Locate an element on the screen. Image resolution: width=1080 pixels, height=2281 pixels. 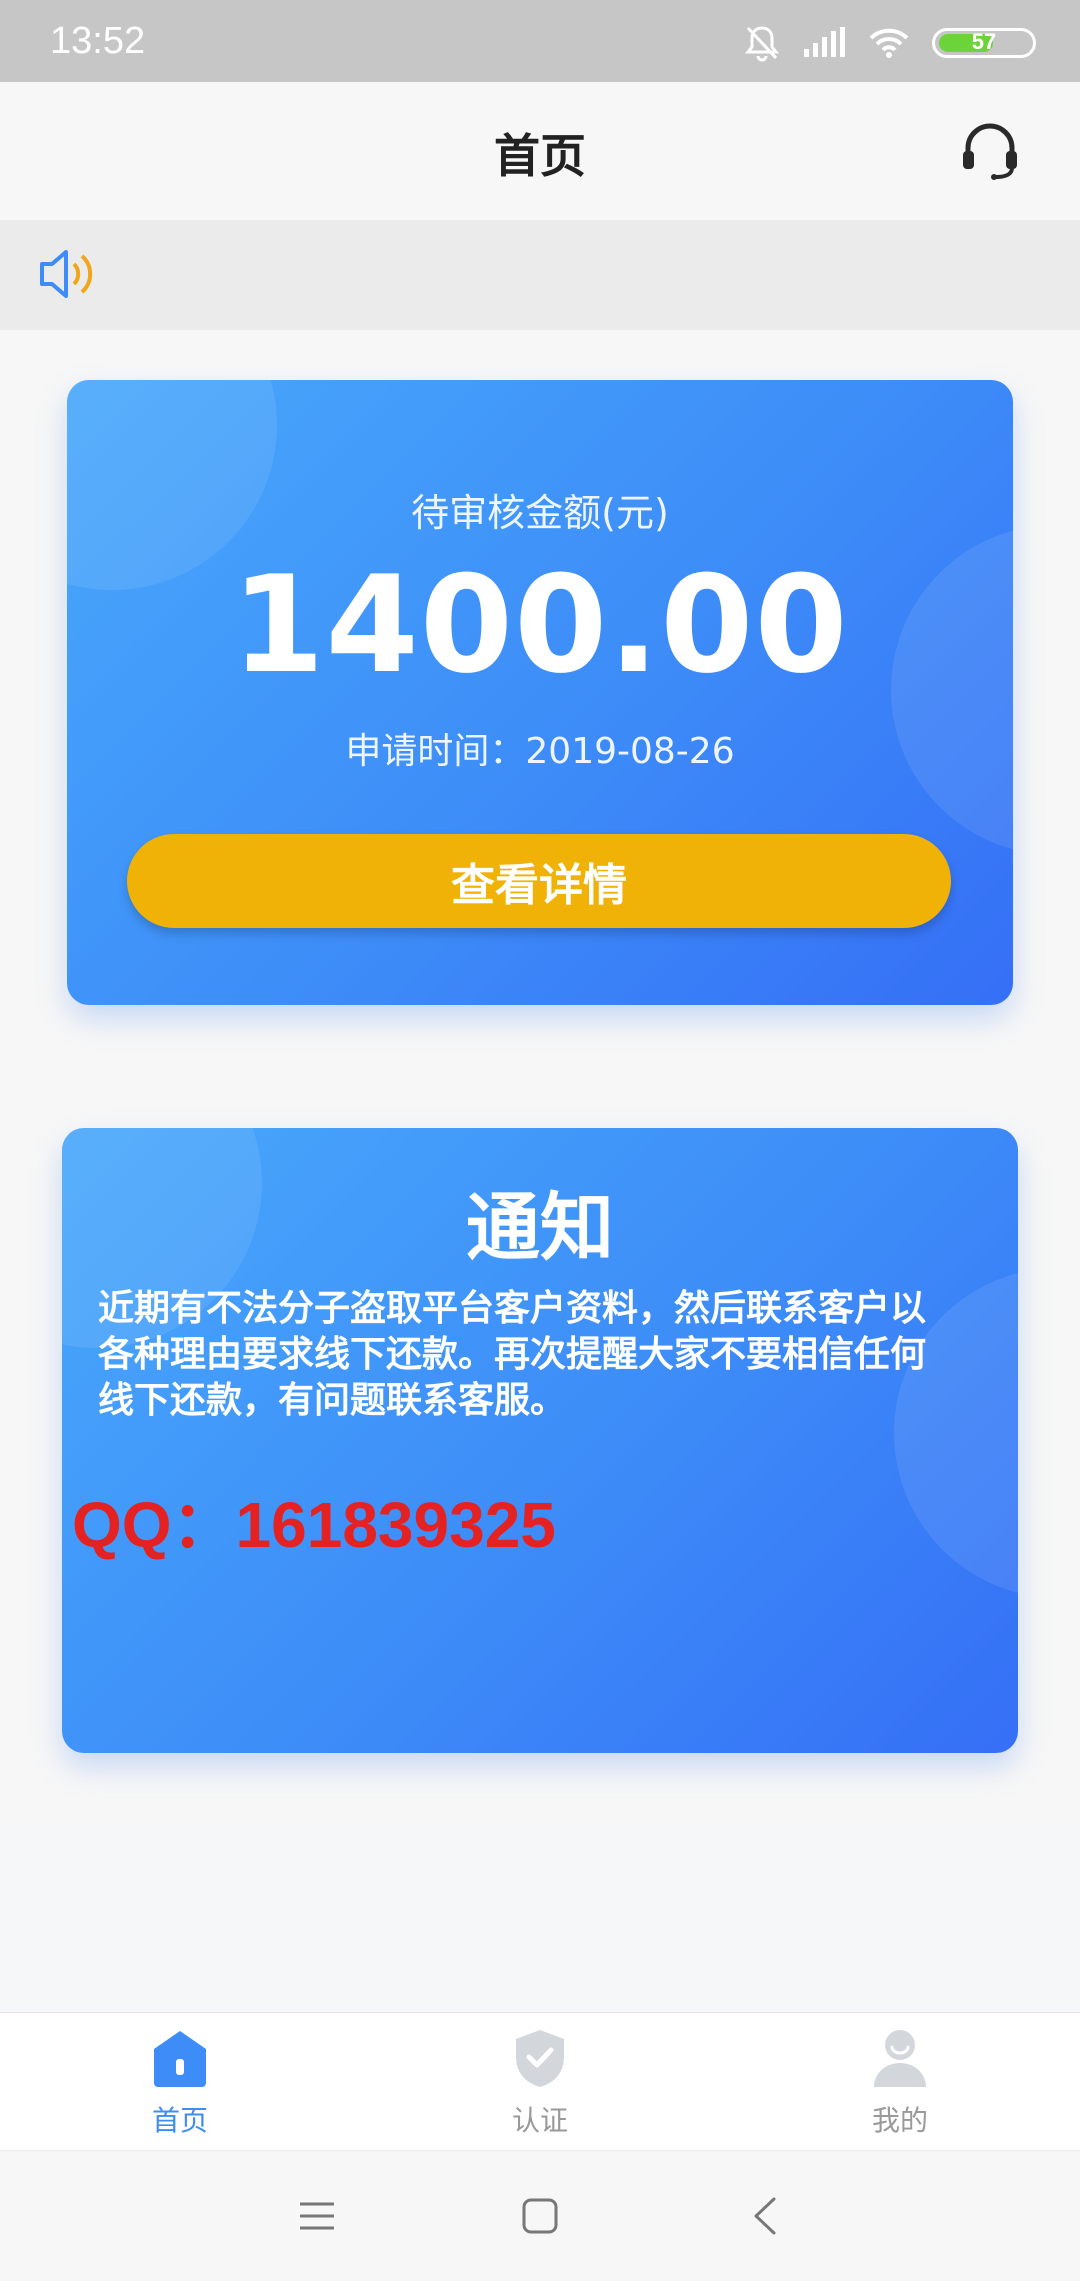
view-details-button: 查看详情 is located at coordinates (539, 881).